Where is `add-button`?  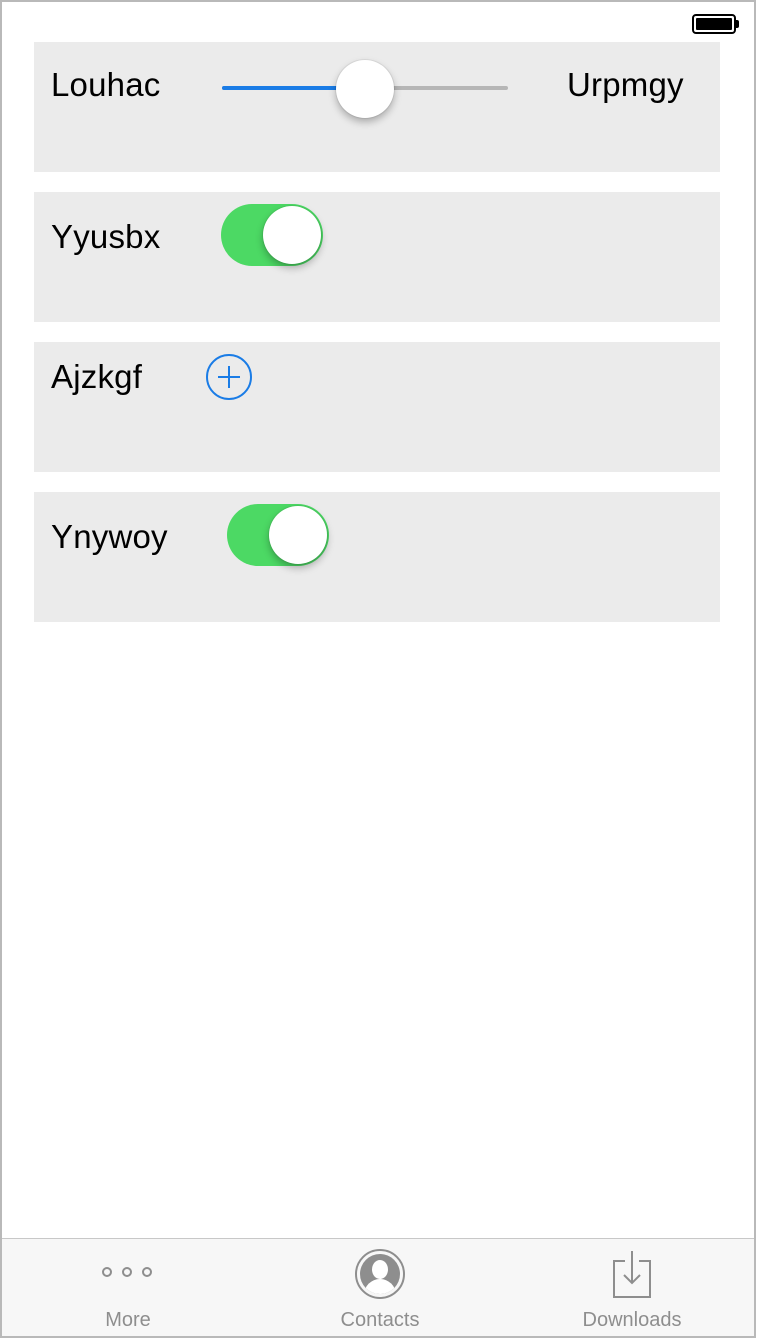 add-button is located at coordinates (229, 377).